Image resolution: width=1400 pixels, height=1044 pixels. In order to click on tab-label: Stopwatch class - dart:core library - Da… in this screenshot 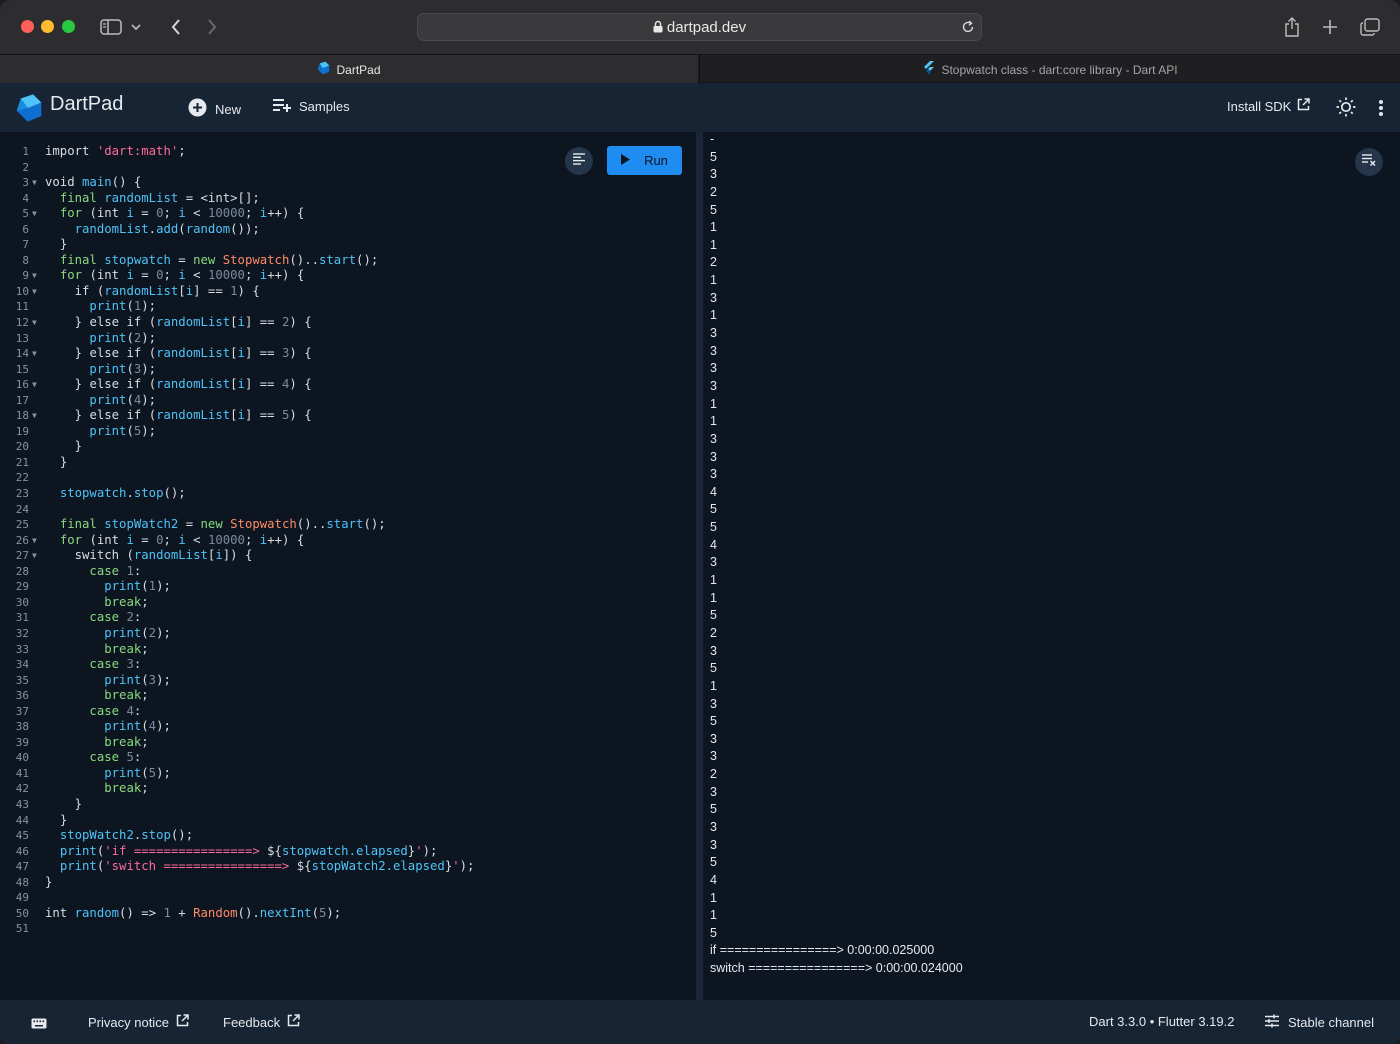, I will do `click(1059, 69)`.